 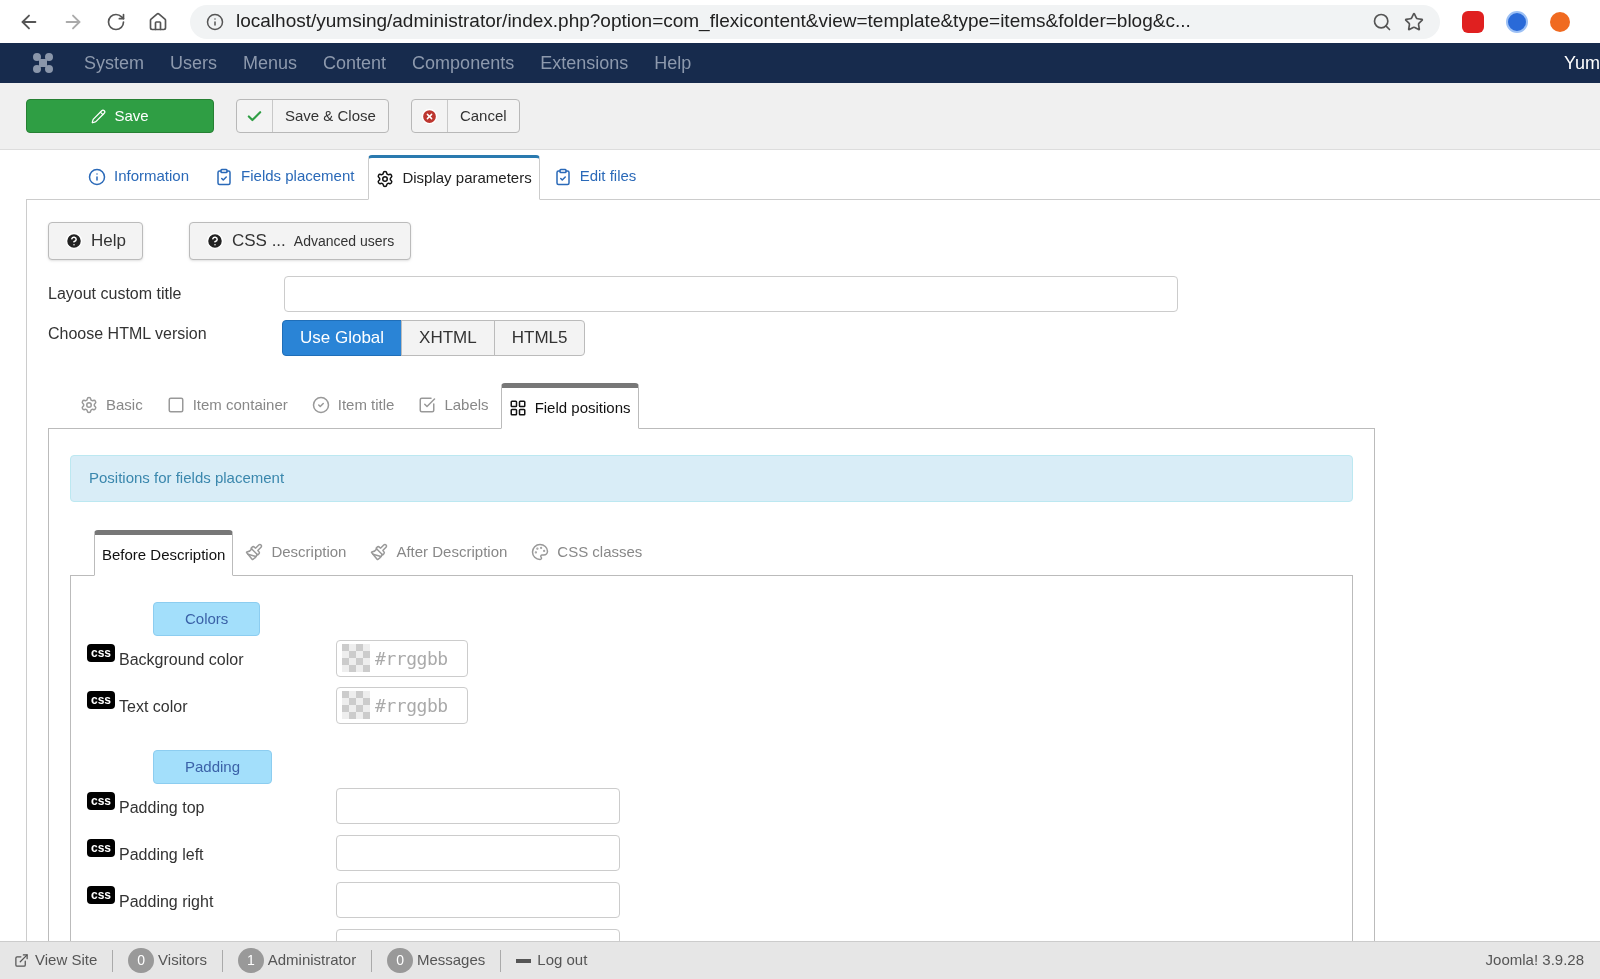 What do you see at coordinates (1560, 21) in the screenshot?
I see `extension-icon` at bounding box center [1560, 21].